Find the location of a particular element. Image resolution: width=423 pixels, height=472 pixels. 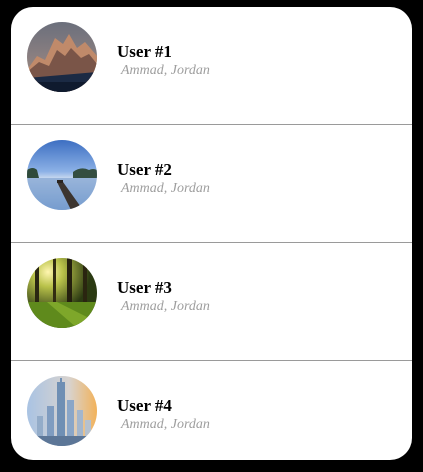

city-skyline-photo-icon is located at coordinates (62, 411).